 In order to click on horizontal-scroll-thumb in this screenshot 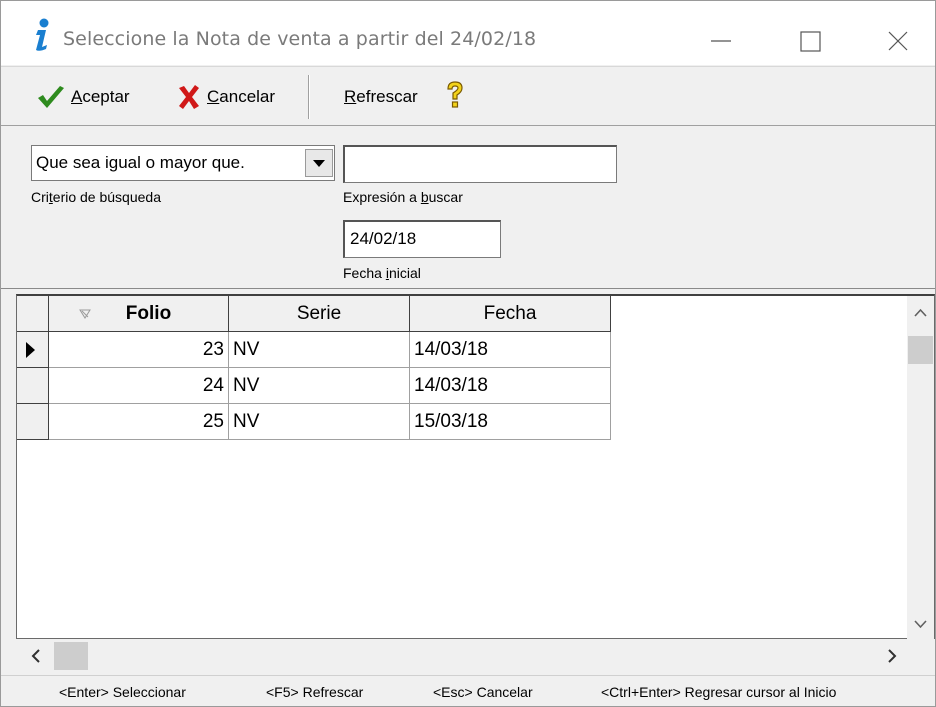, I will do `click(71, 656)`.